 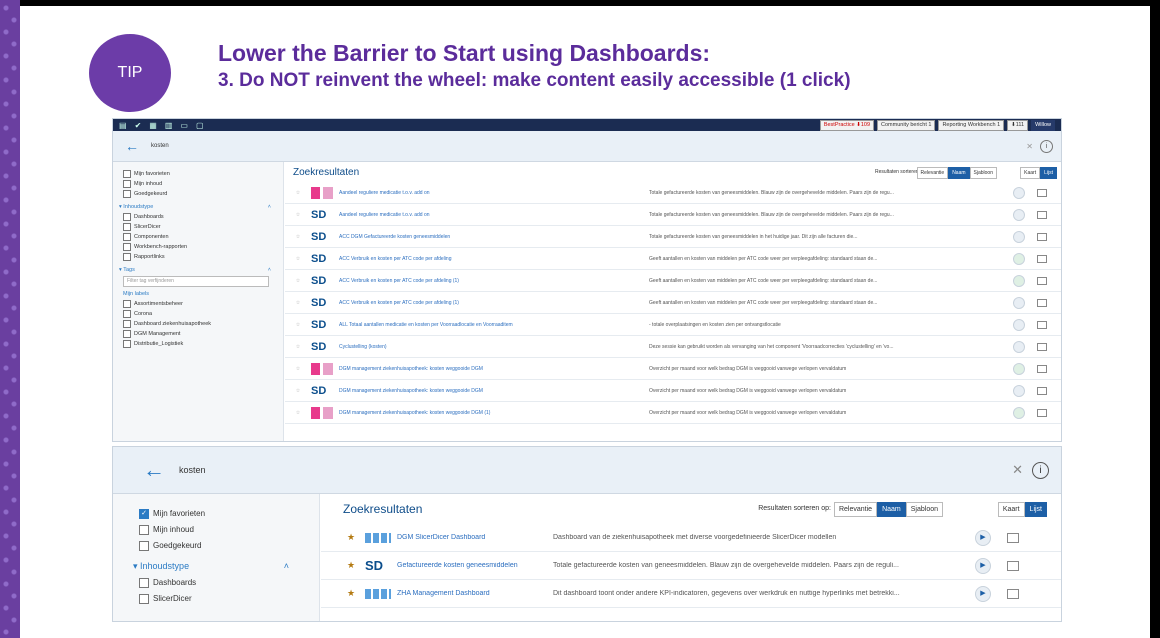 What do you see at coordinates (1018, 125) in the screenshot?
I see `tab-inbox: ⬇111` at bounding box center [1018, 125].